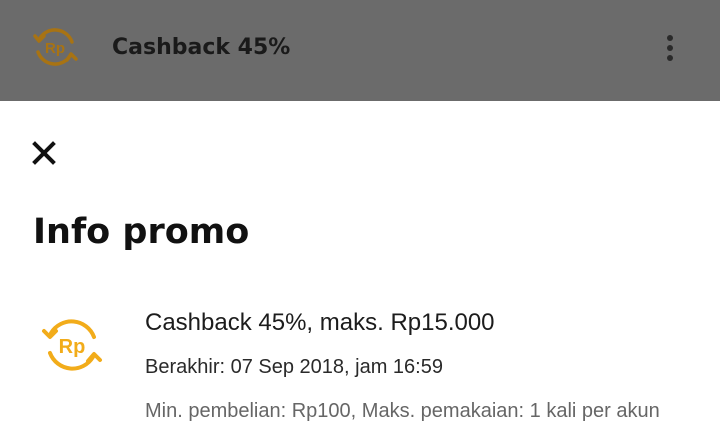 This screenshot has width=720, height=446. Describe the element at coordinates (201, 47) in the screenshot. I see `app-bar-title: Cashback 45%` at that location.